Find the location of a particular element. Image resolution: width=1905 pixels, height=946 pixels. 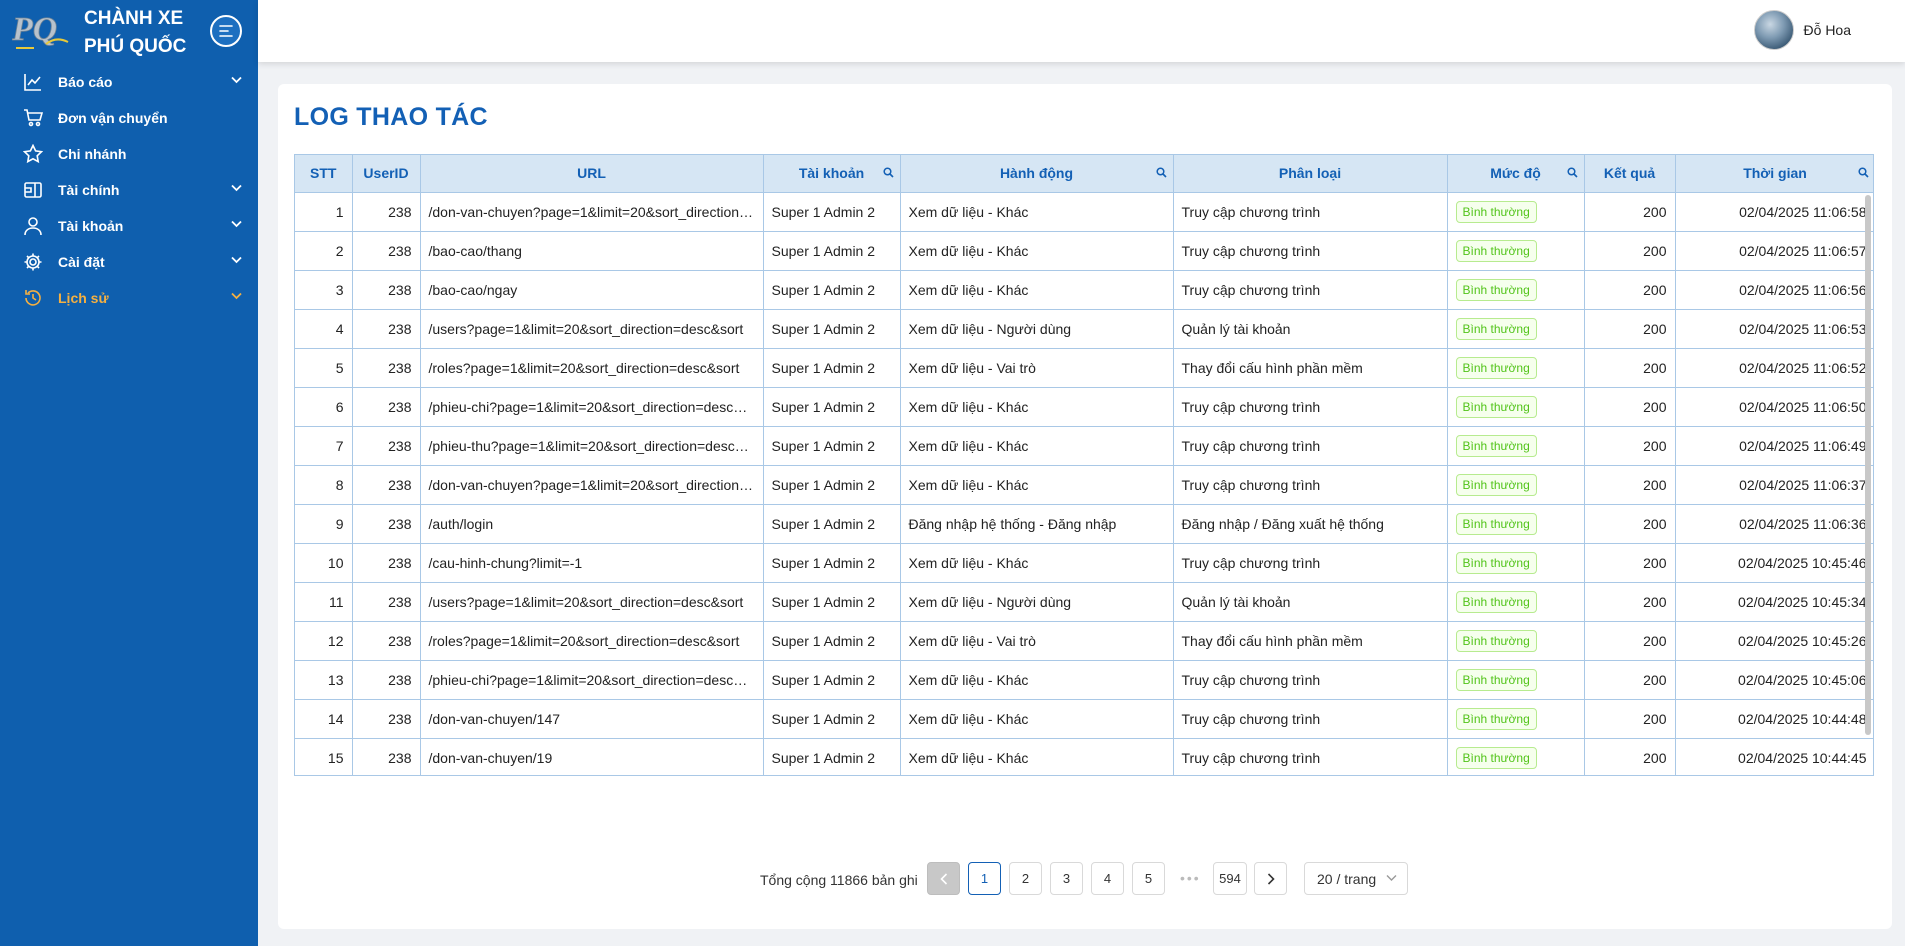

page-button-4: 4 is located at coordinates (1107, 878).